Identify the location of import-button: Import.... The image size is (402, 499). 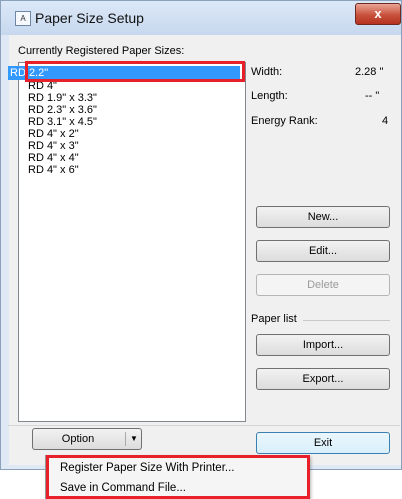
(323, 345).